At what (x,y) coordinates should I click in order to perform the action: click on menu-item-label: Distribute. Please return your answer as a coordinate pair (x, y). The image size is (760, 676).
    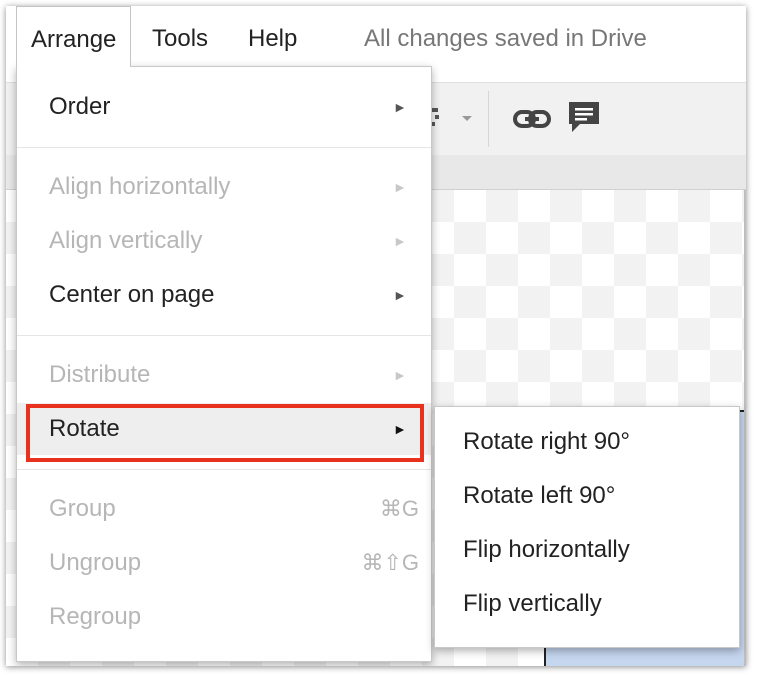
    Looking at the image, I should click on (100, 374).